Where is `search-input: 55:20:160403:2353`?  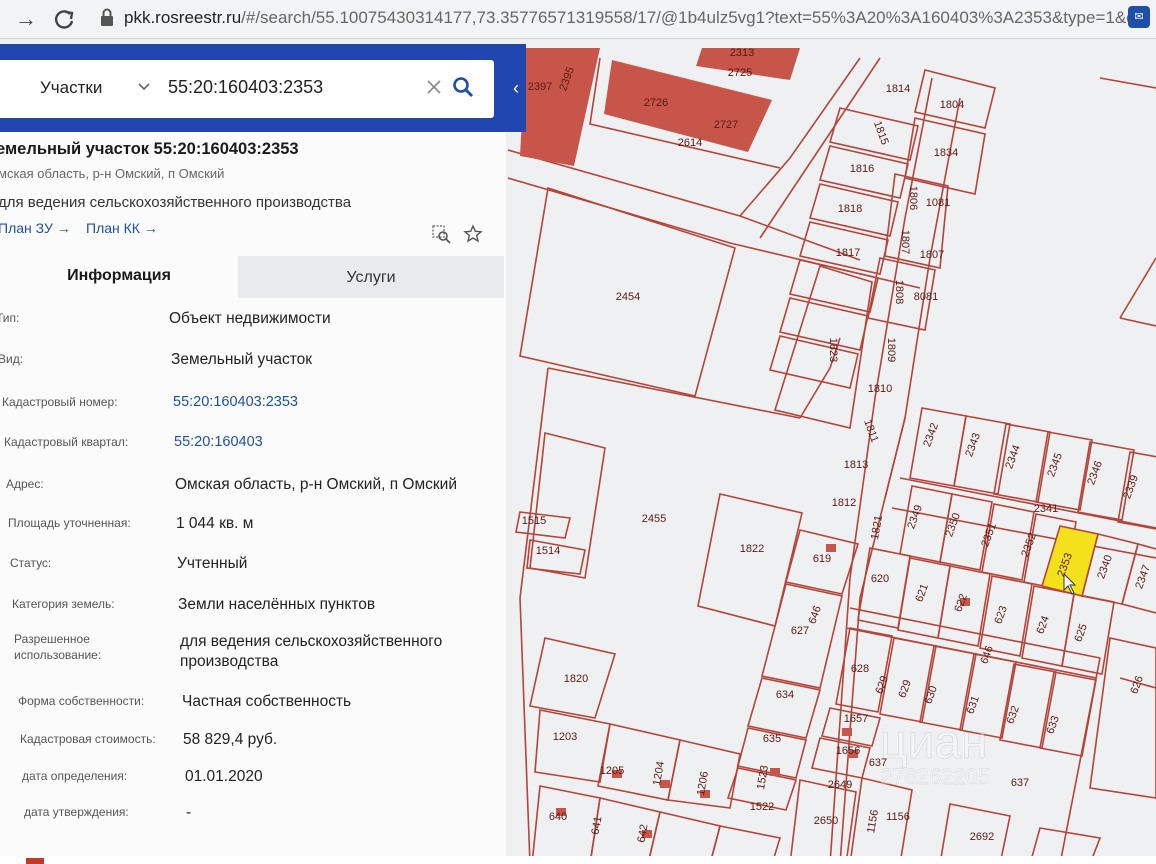 search-input: 55:20:160403:2353 is located at coordinates (245, 87).